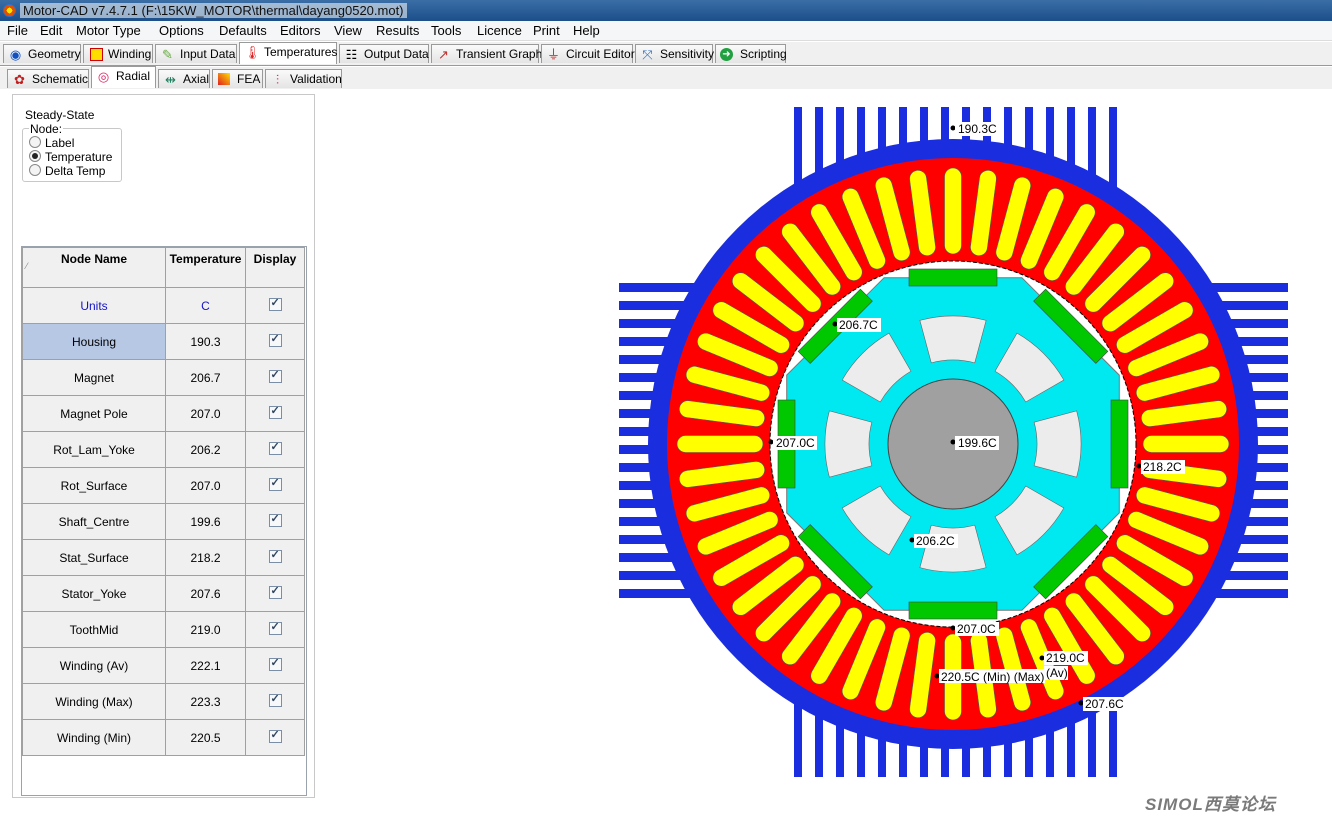 This screenshot has height=819, width=1332. I want to click on node-name: Magnet Pole, so click(94, 413).